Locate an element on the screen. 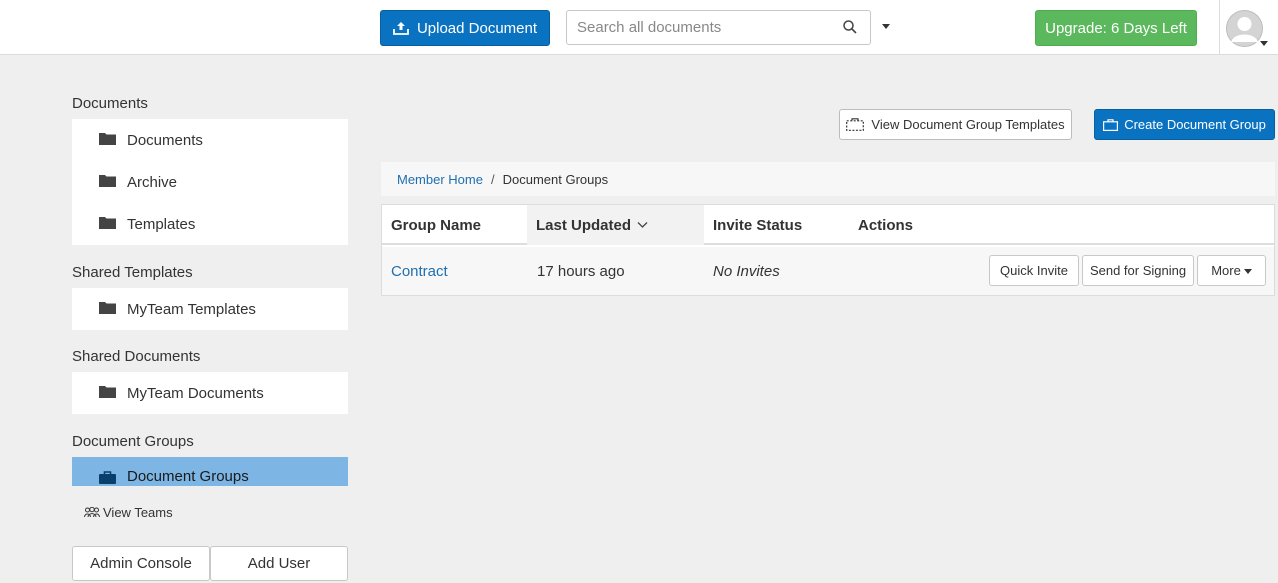  top-bar: Upload Document Upgrade: 6 Days Left is located at coordinates (639, 27).